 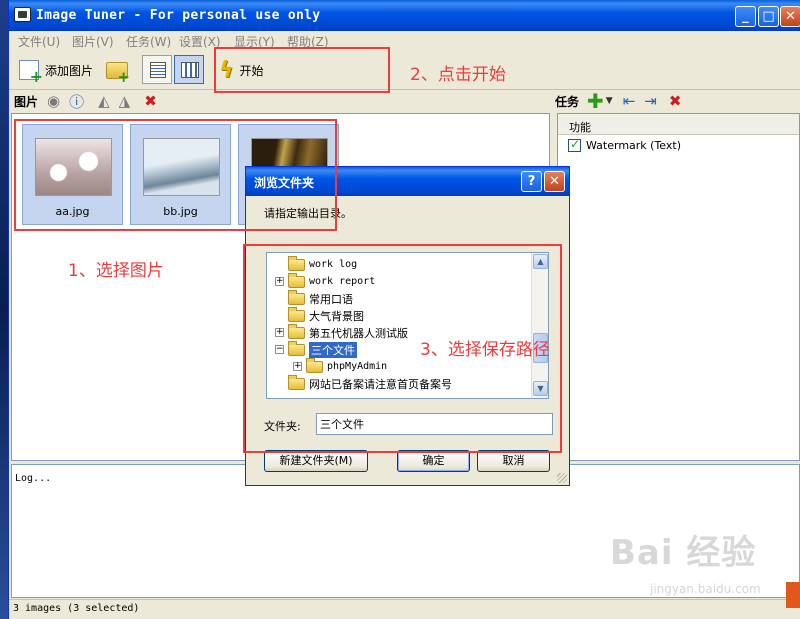 What do you see at coordinates (316, 461) in the screenshot?
I see `new-folder-button: 新建文件夹(M)` at bounding box center [316, 461].